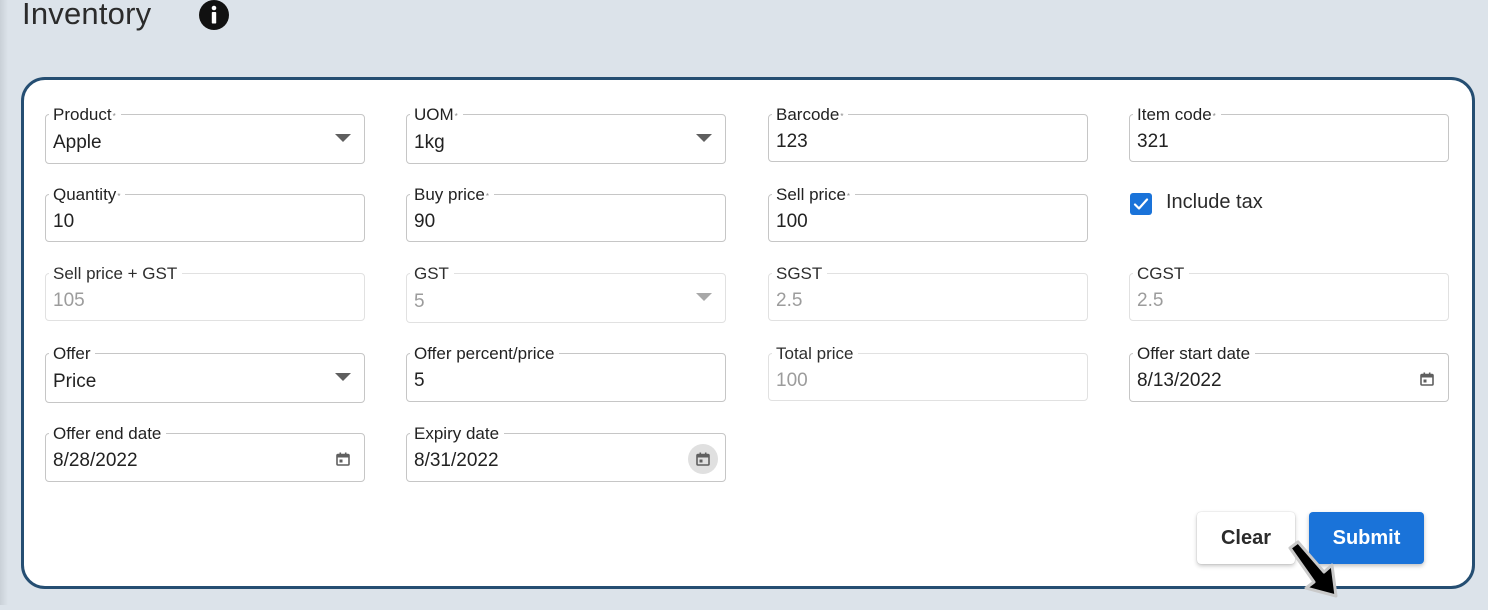 Image resolution: width=1488 pixels, height=610 pixels. What do you see at coordinates (1161, 274) in the screenshot?
I see `cgst-label: CGST` at bounding box center [1161, 274].